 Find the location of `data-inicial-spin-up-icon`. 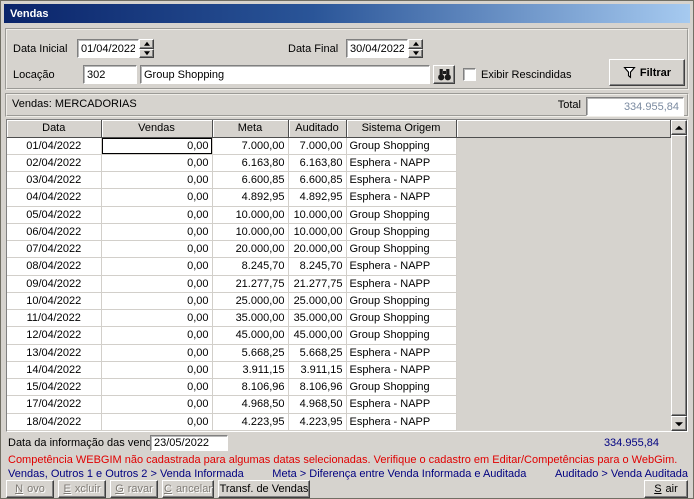

data-inicial-spin-up-icon is located at coordinates (146, 44).